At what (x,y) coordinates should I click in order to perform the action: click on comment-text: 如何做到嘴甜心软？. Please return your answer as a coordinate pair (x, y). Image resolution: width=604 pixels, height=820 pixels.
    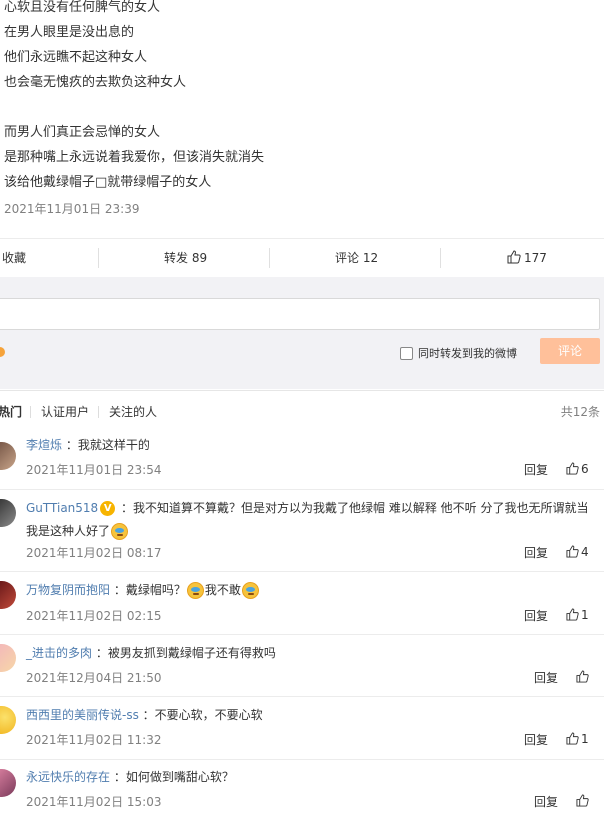
    Looking at the image, I should click on (179, 777).